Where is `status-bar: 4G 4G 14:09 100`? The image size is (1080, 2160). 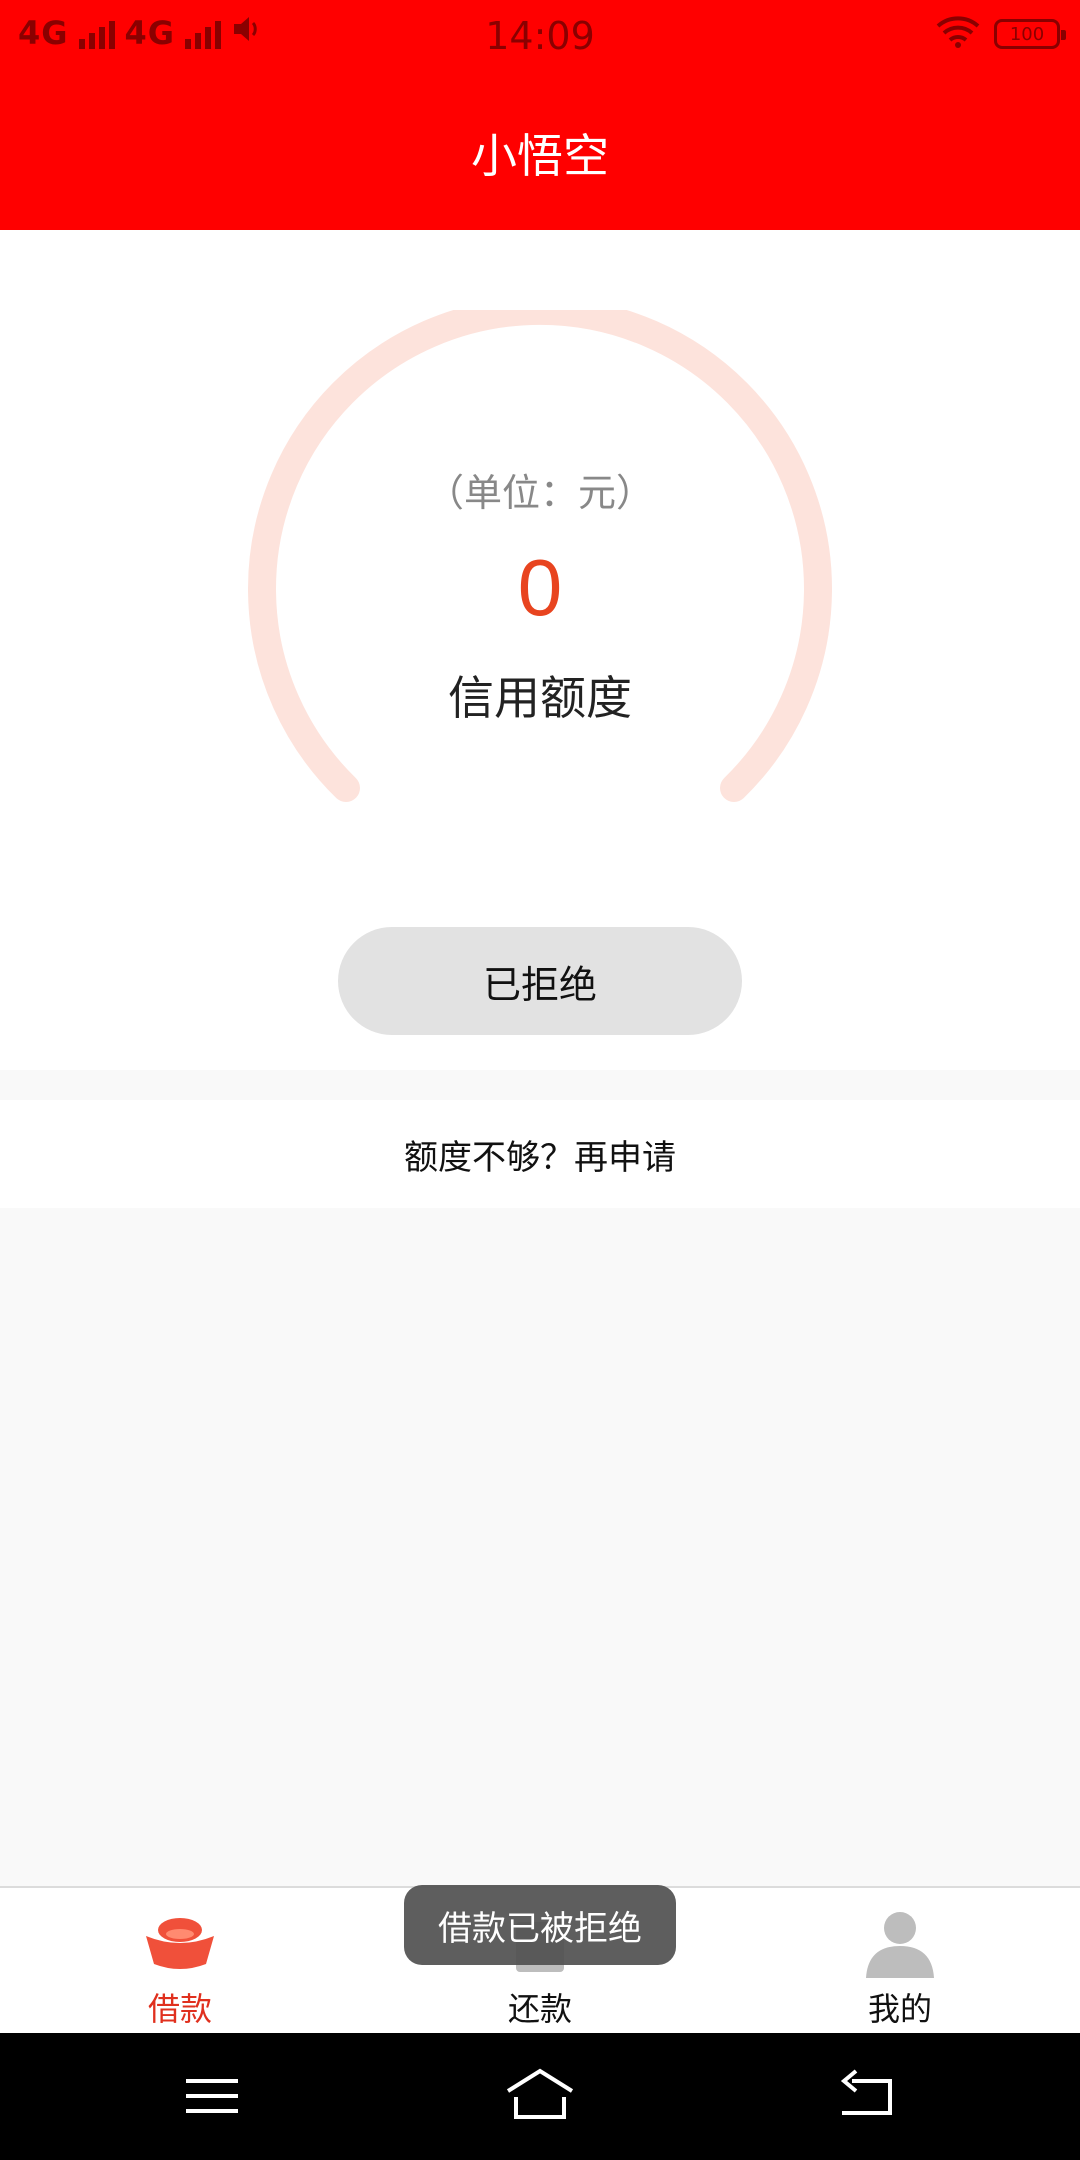
status-bar: 4G 4G 14:09 100 is located at coordinates (540, 37).